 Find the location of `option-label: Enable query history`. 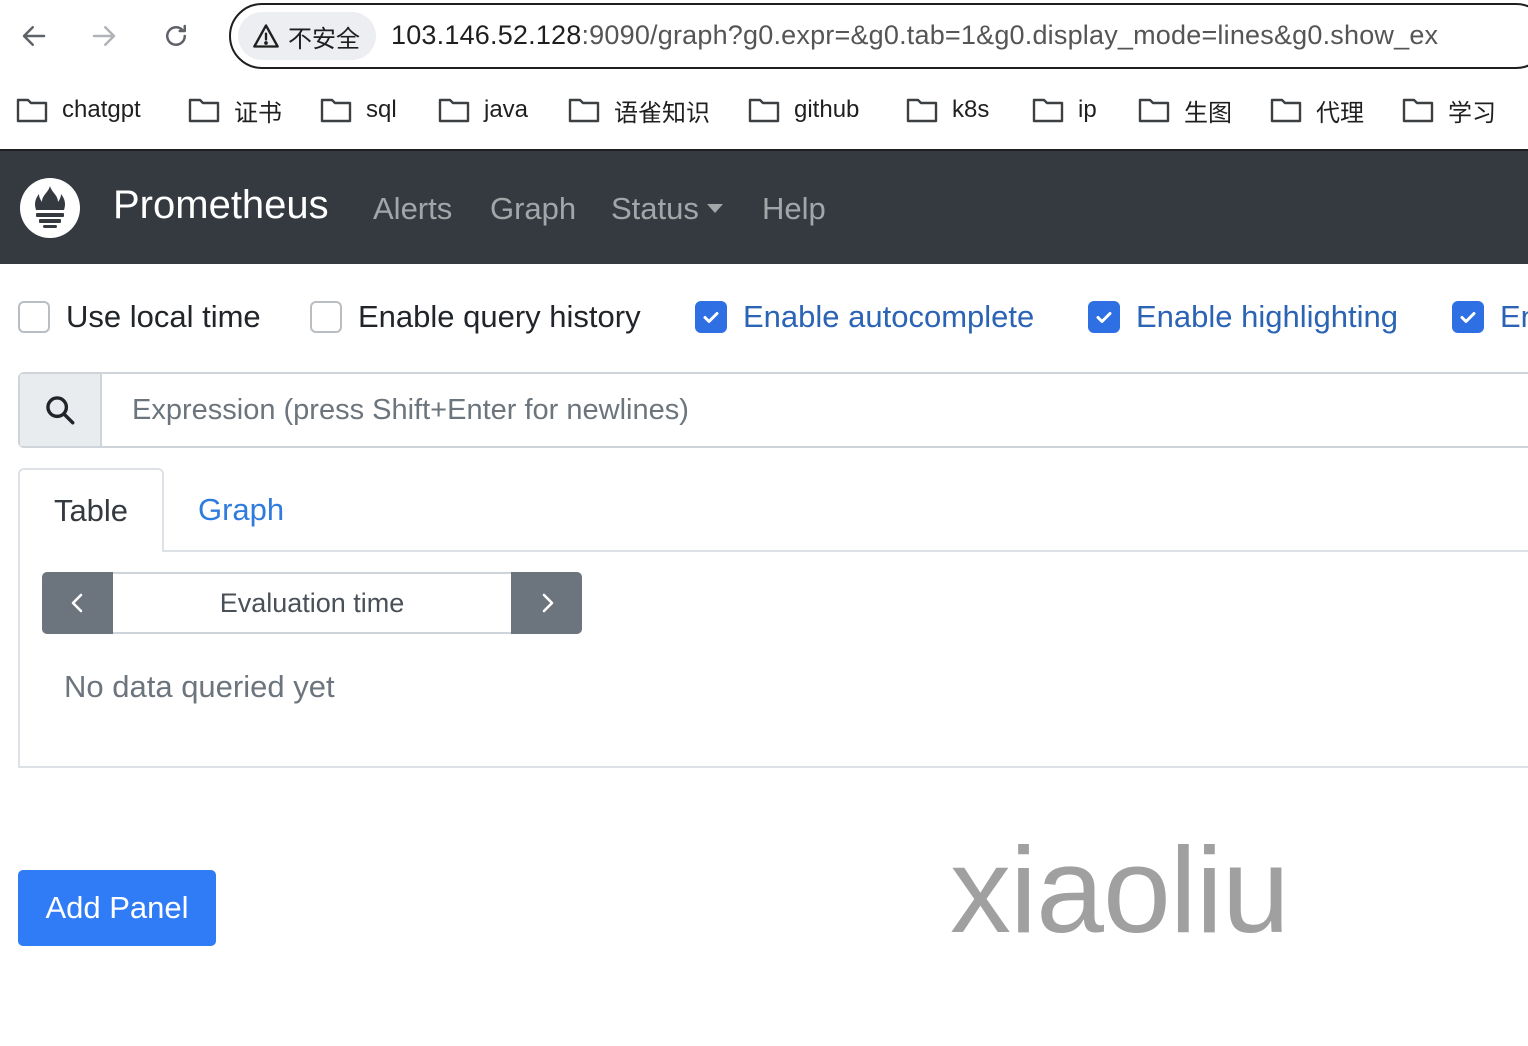

option-label: Enable query history is located at coordinates (499, 316).